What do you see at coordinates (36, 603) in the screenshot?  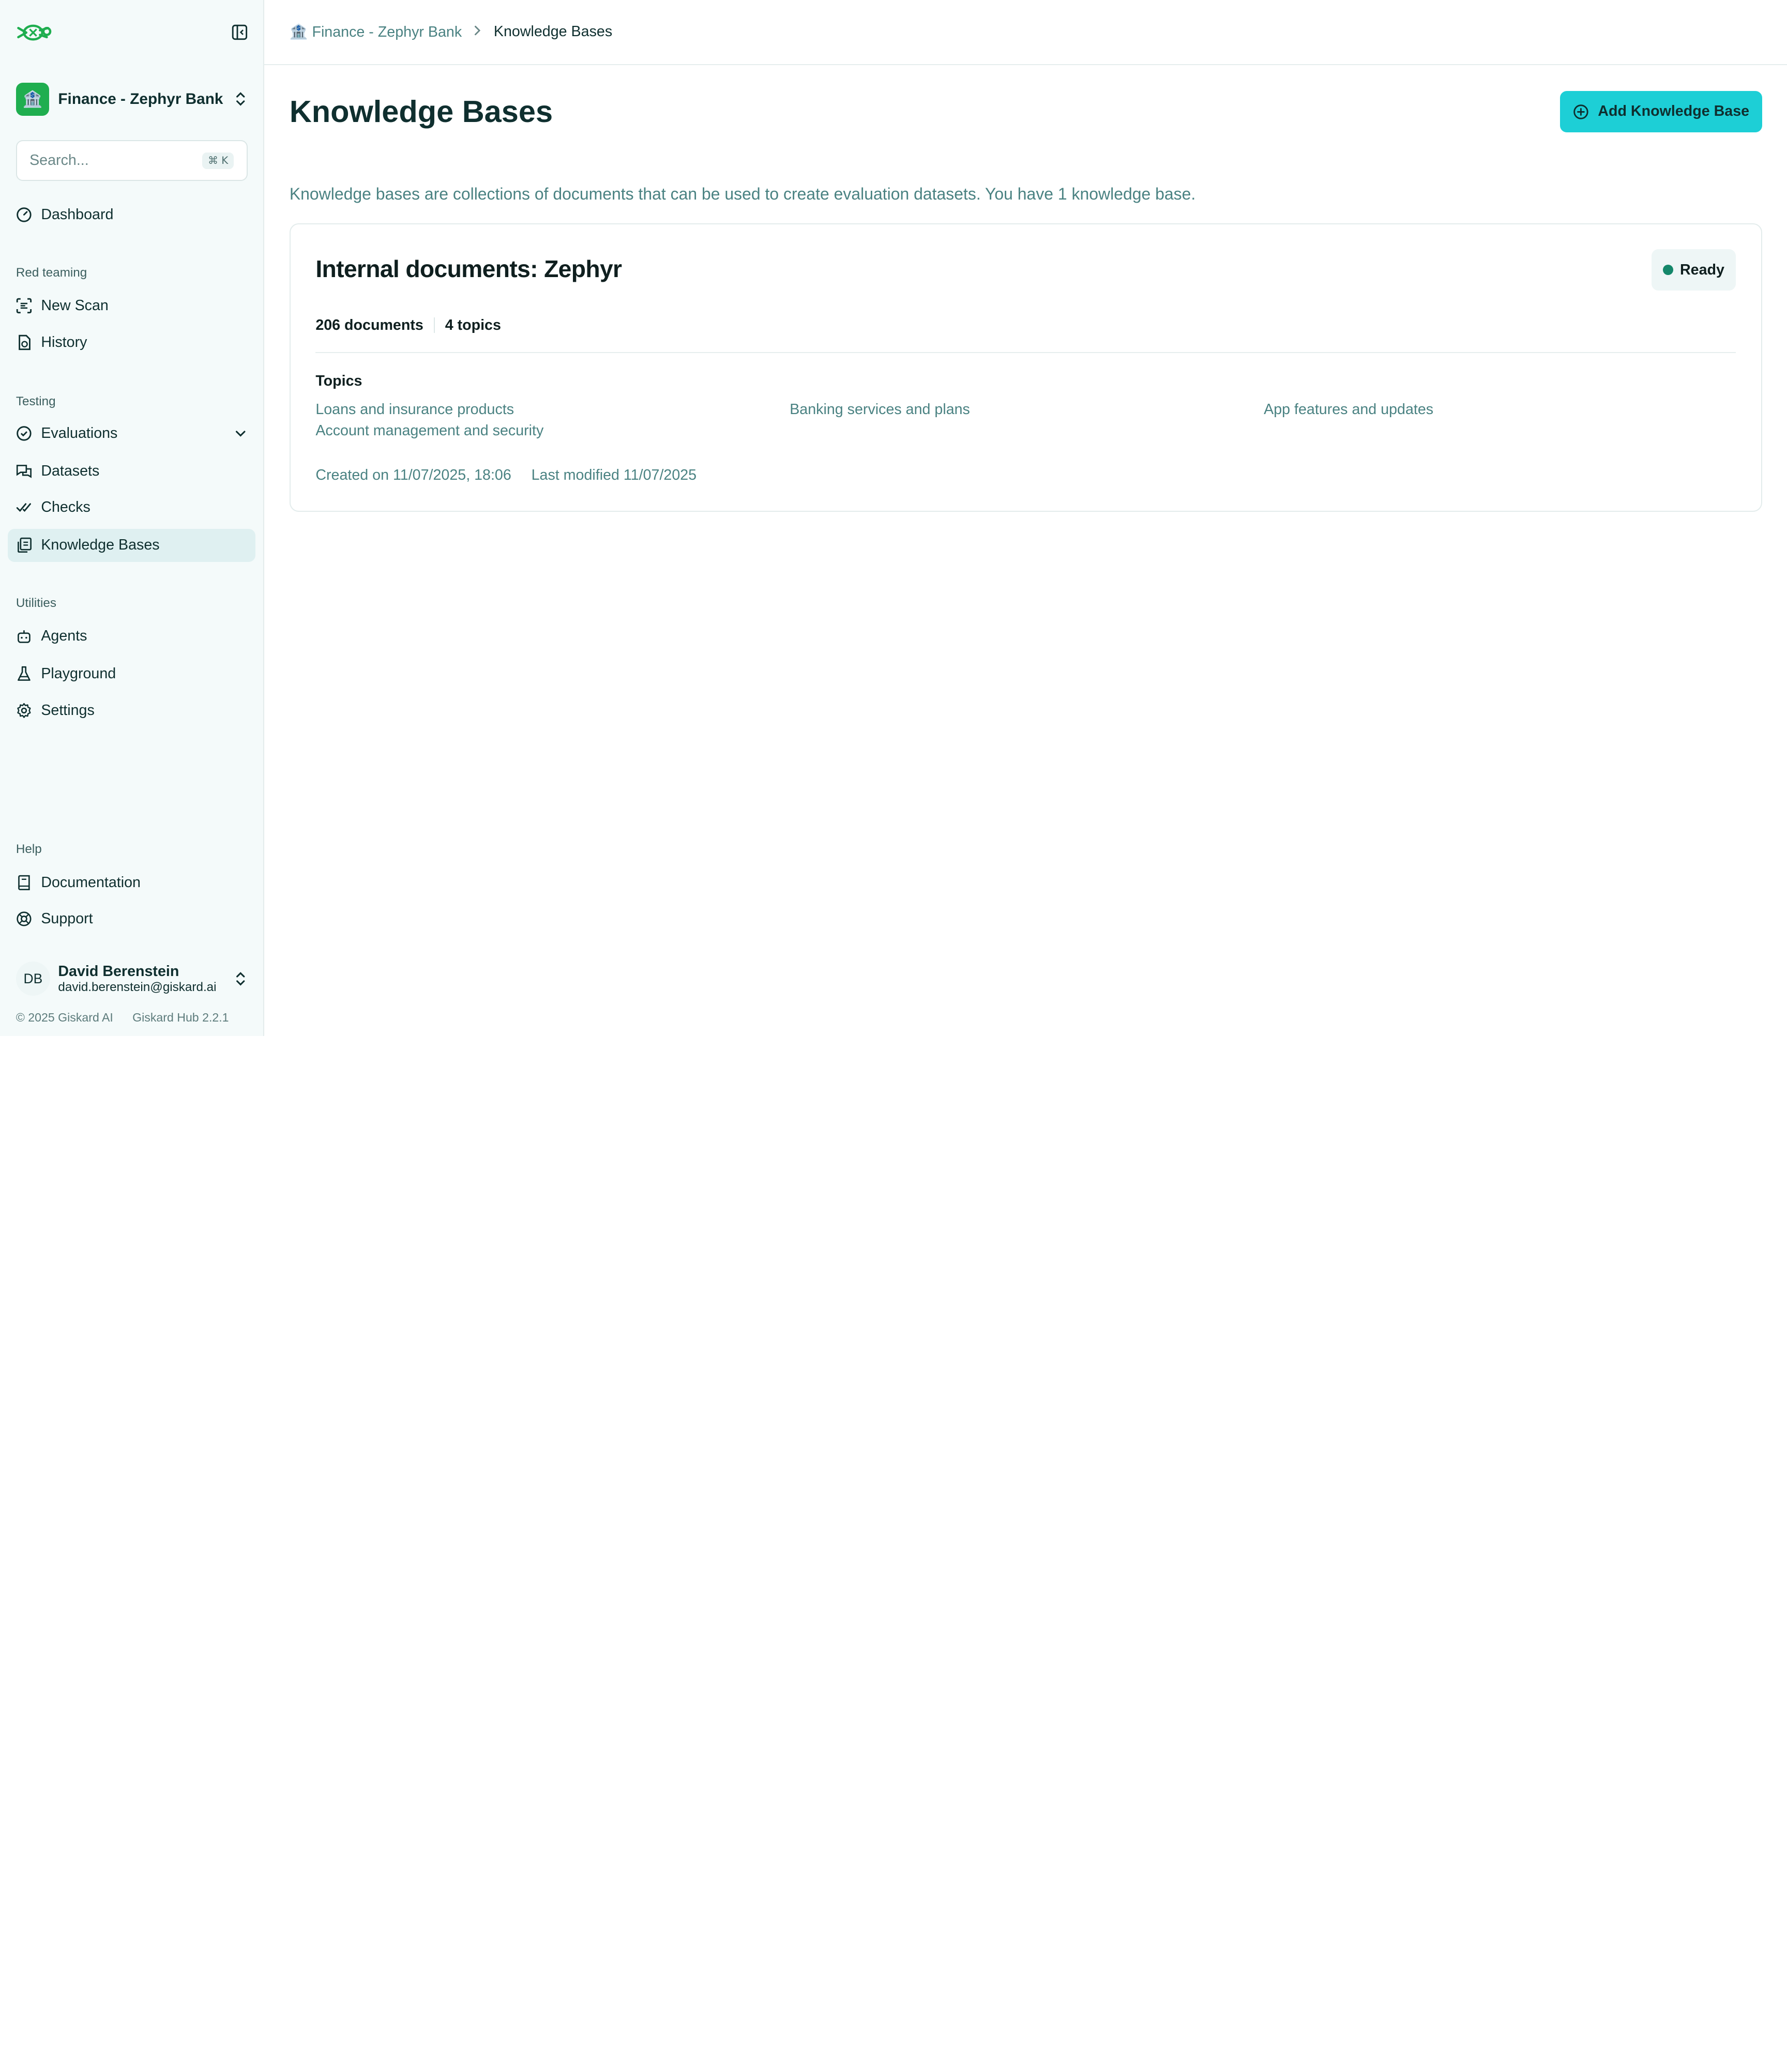 I see `section-label-utilities: Utilities` at bounding box center [36, 603].